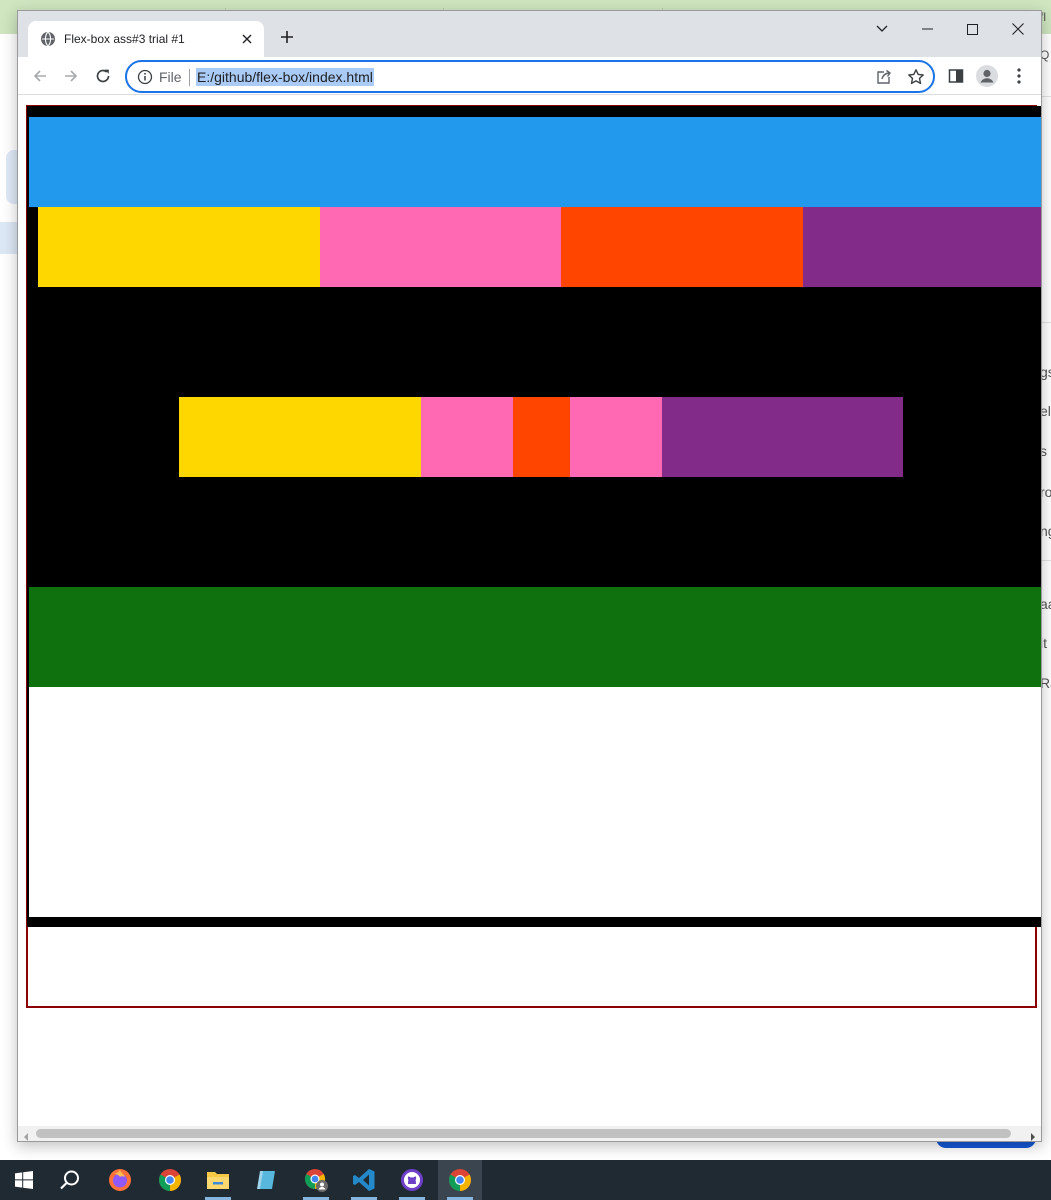 This screenshot has height=1200, width=1051. Describe the element at coordinates (927, 29) in the screenshot. I see `minimize-icon` at that location.